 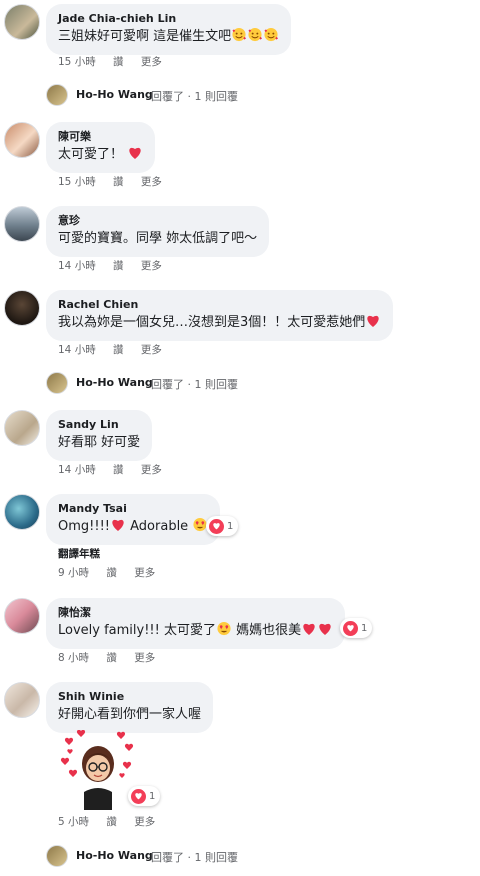 I want to click on comment-time: 8 小時, so click(x=73, y=658).